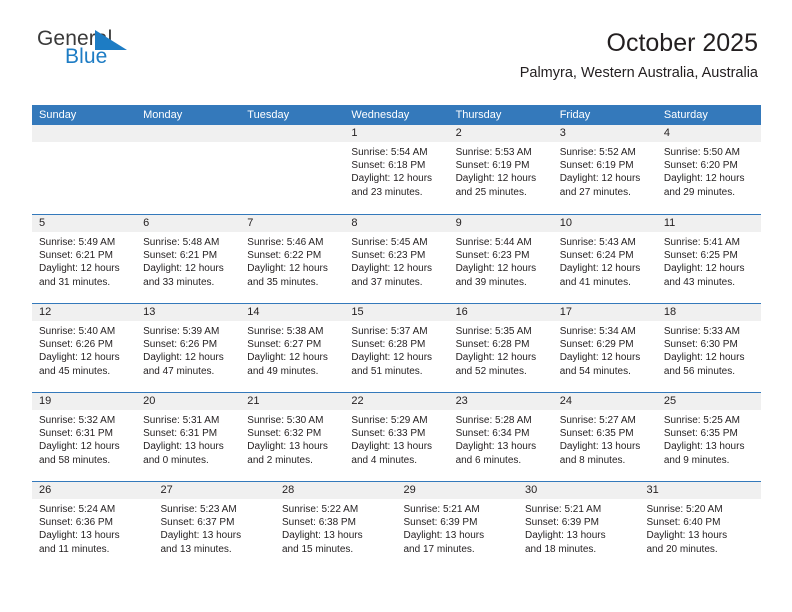 The width and height of the screenshot is (792, 612). Describe the element at coordinates (563, 509) in the screenshot. I see `sunrise-text: Sunrise: 5:21 AM` at that location.